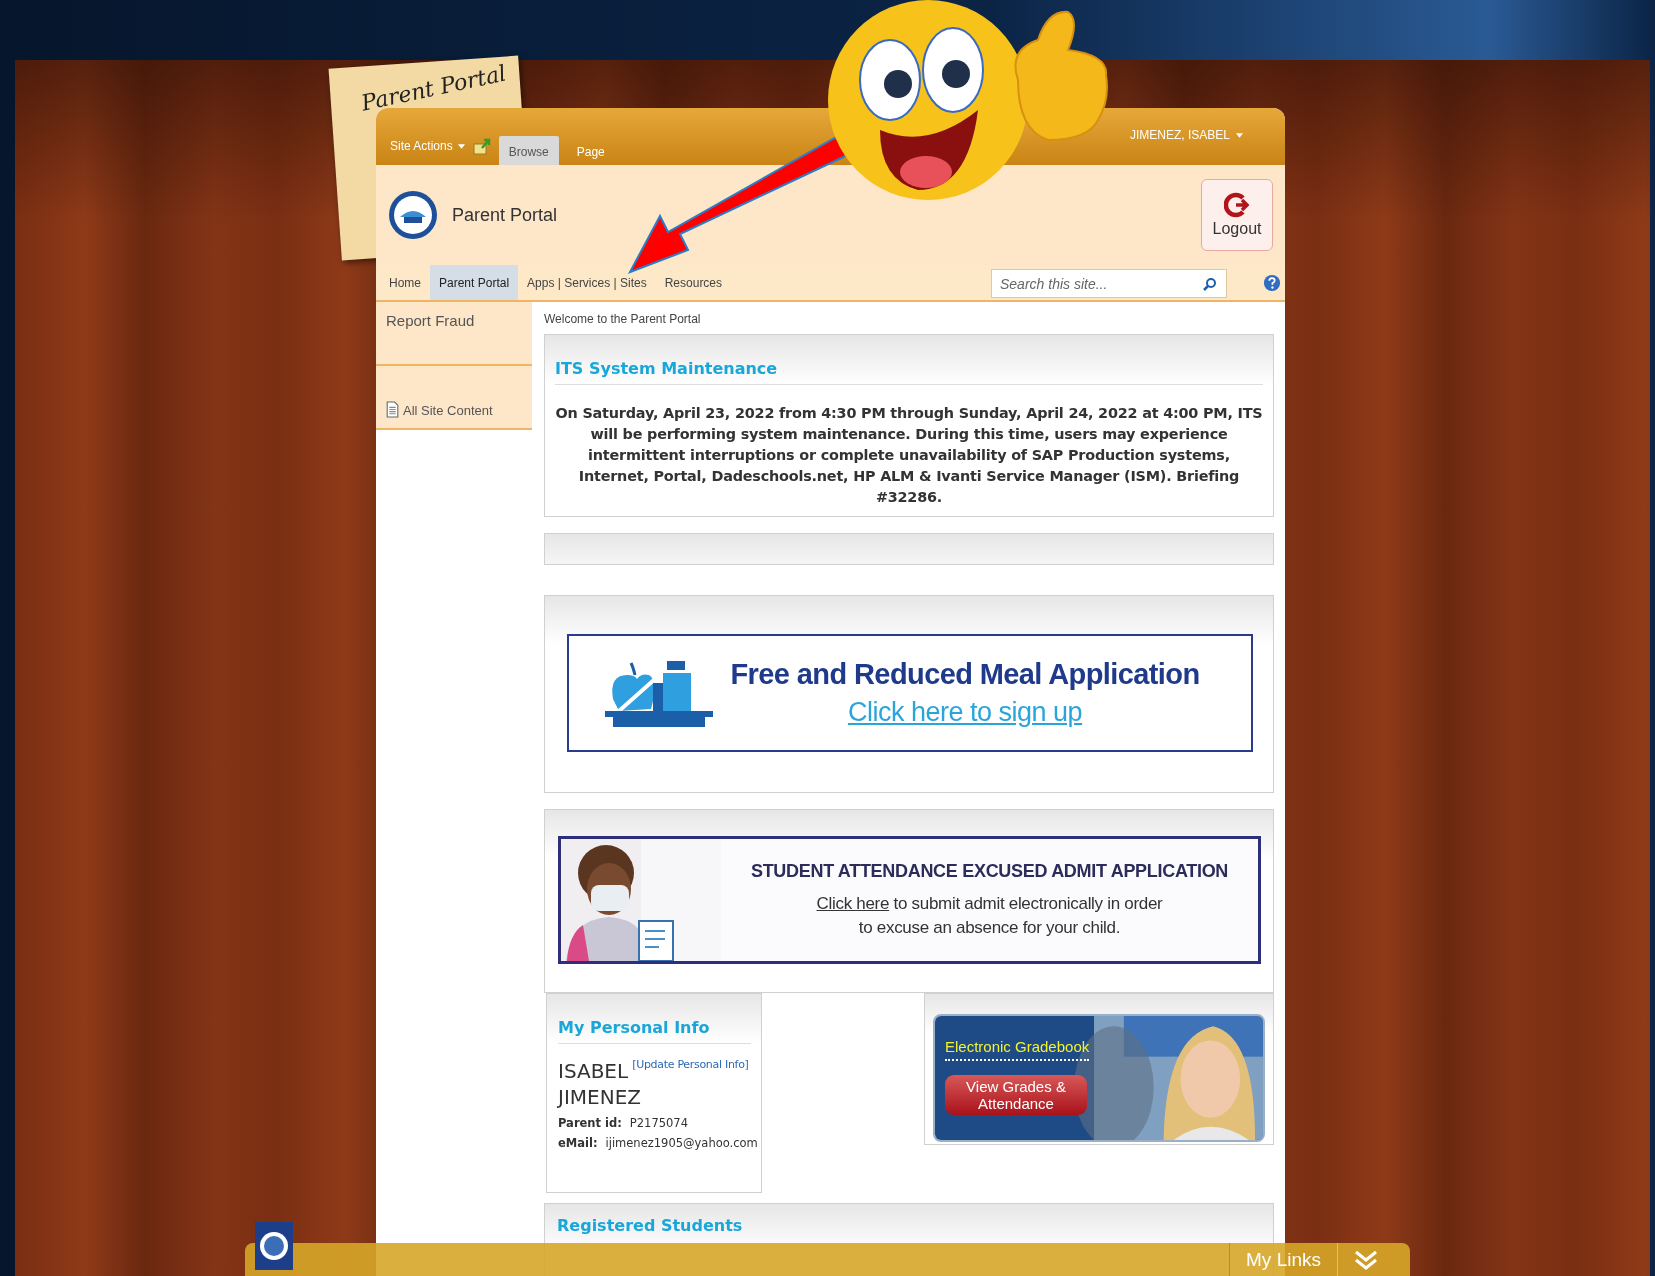 This screenshot has width=1655, height=1276. I want to click on banner-text: Click here to submit admit electronically in order to excuse an absence for your child., so click(989, 916).